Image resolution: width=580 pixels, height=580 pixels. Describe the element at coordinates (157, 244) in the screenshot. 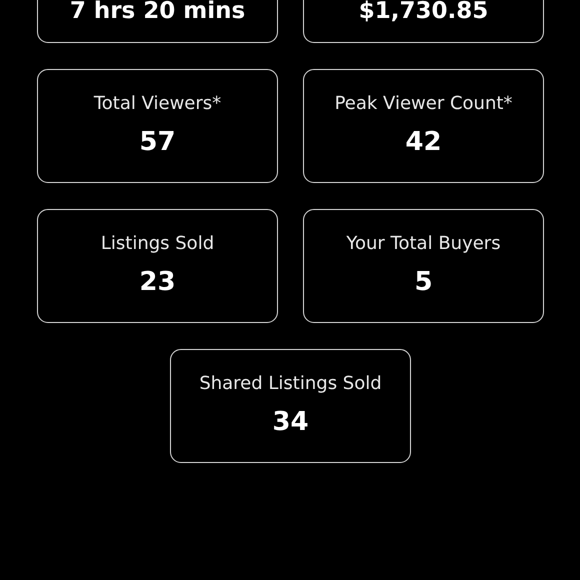

I see `stat-label: Listings Sold` at that location.